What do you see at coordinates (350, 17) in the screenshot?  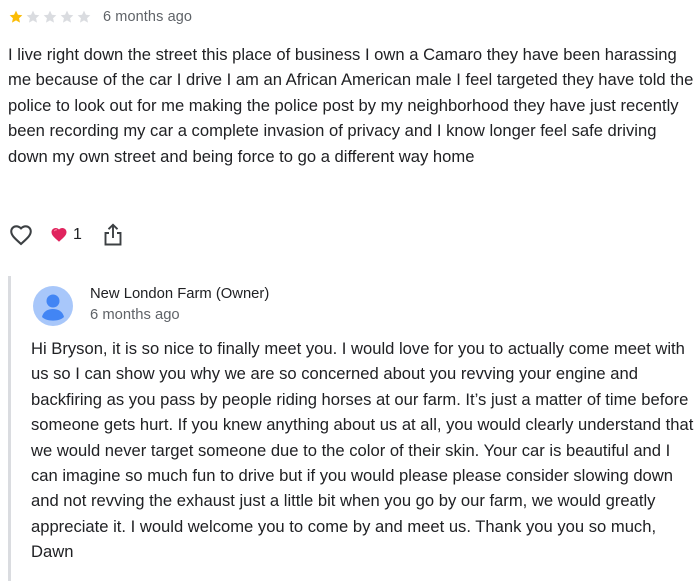 I see `review-meta: 6 months ago` at bounding box center [350, 17].